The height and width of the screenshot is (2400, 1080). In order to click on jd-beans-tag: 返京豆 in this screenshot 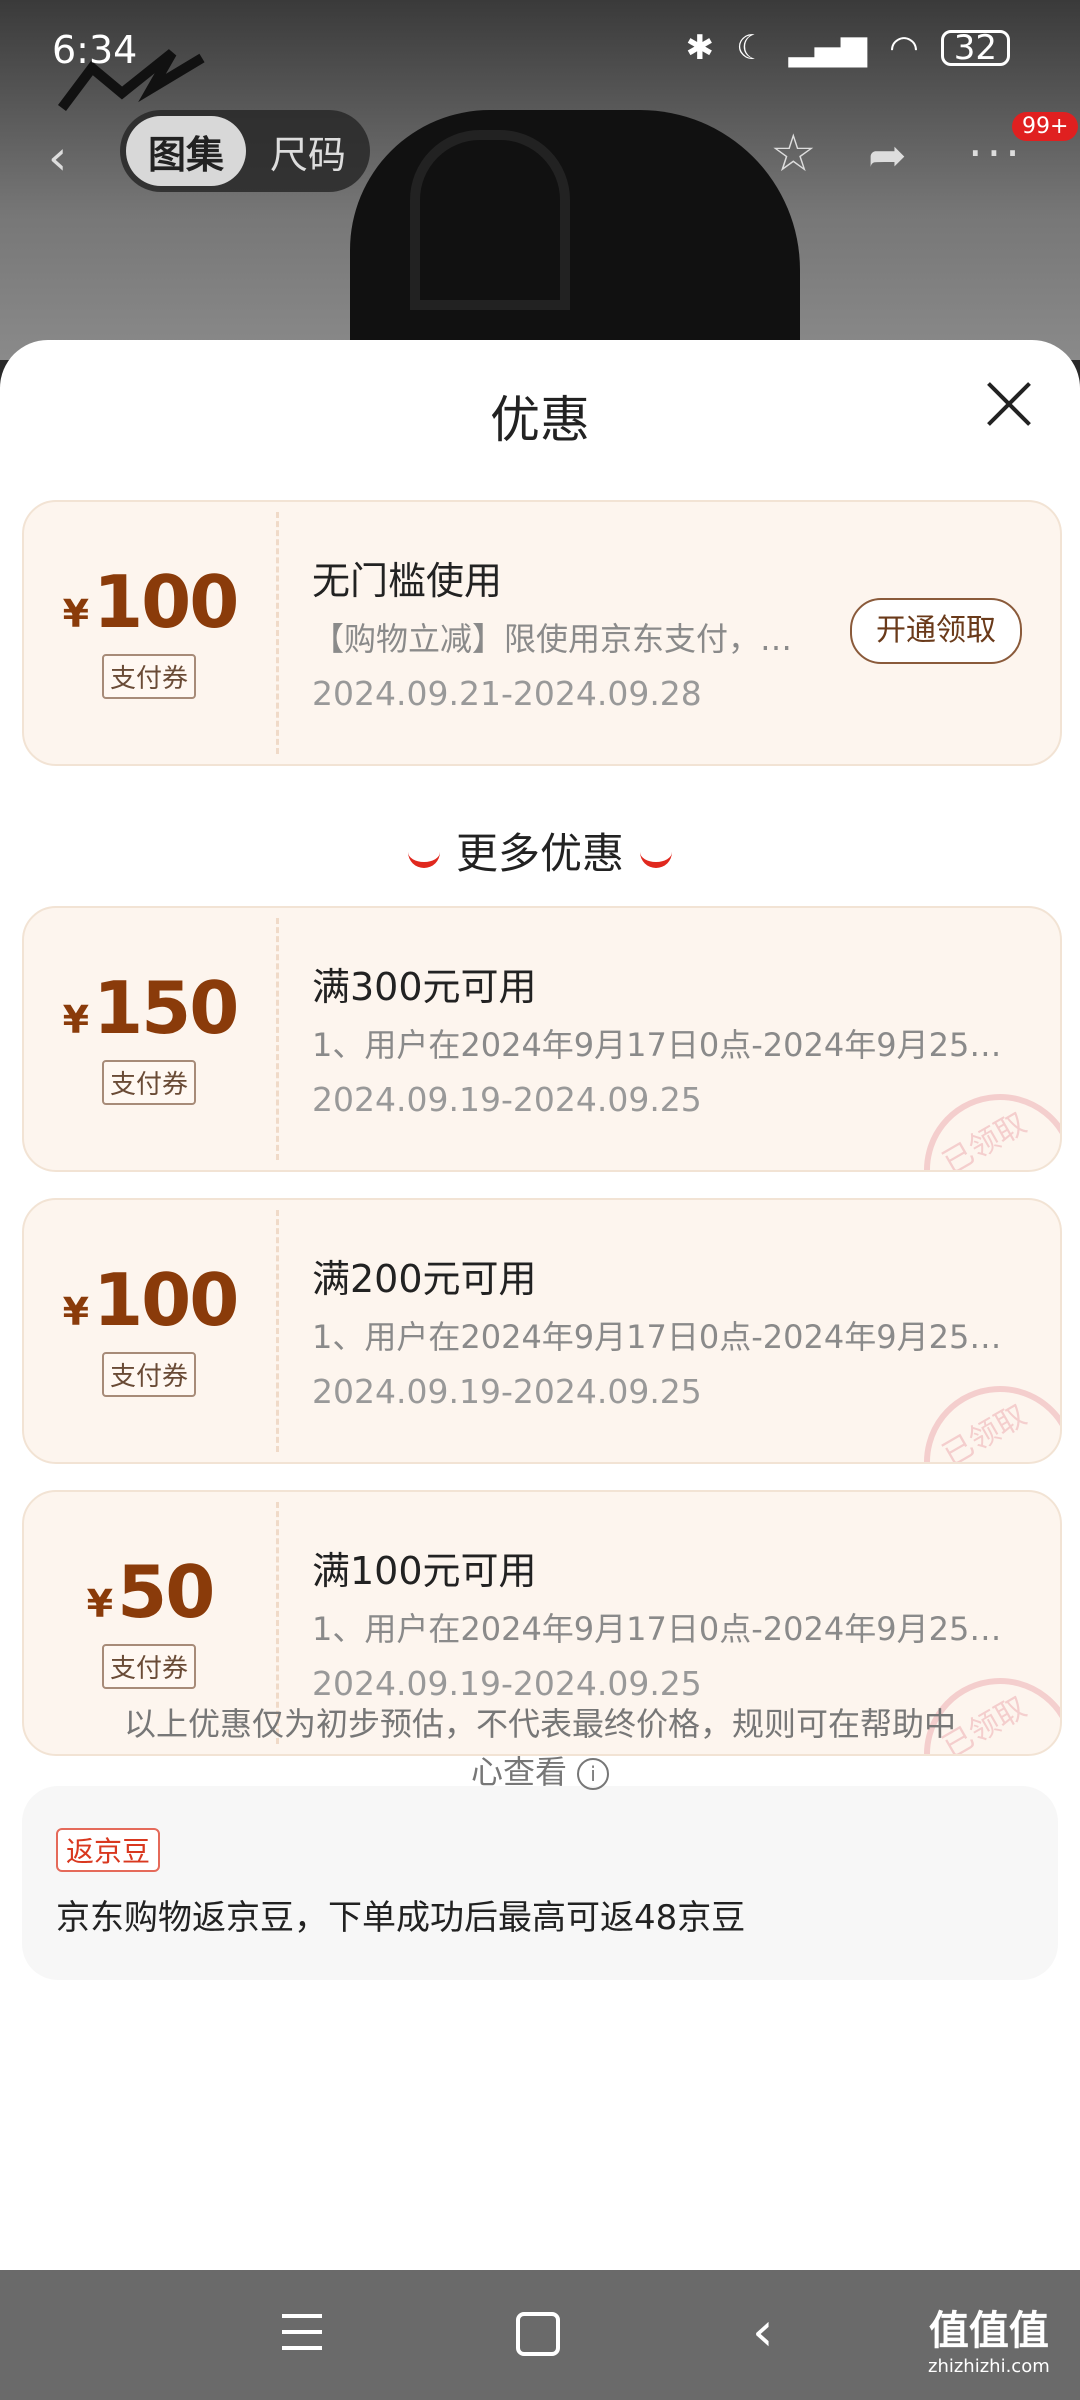, I will do `click(108, 1850)`.